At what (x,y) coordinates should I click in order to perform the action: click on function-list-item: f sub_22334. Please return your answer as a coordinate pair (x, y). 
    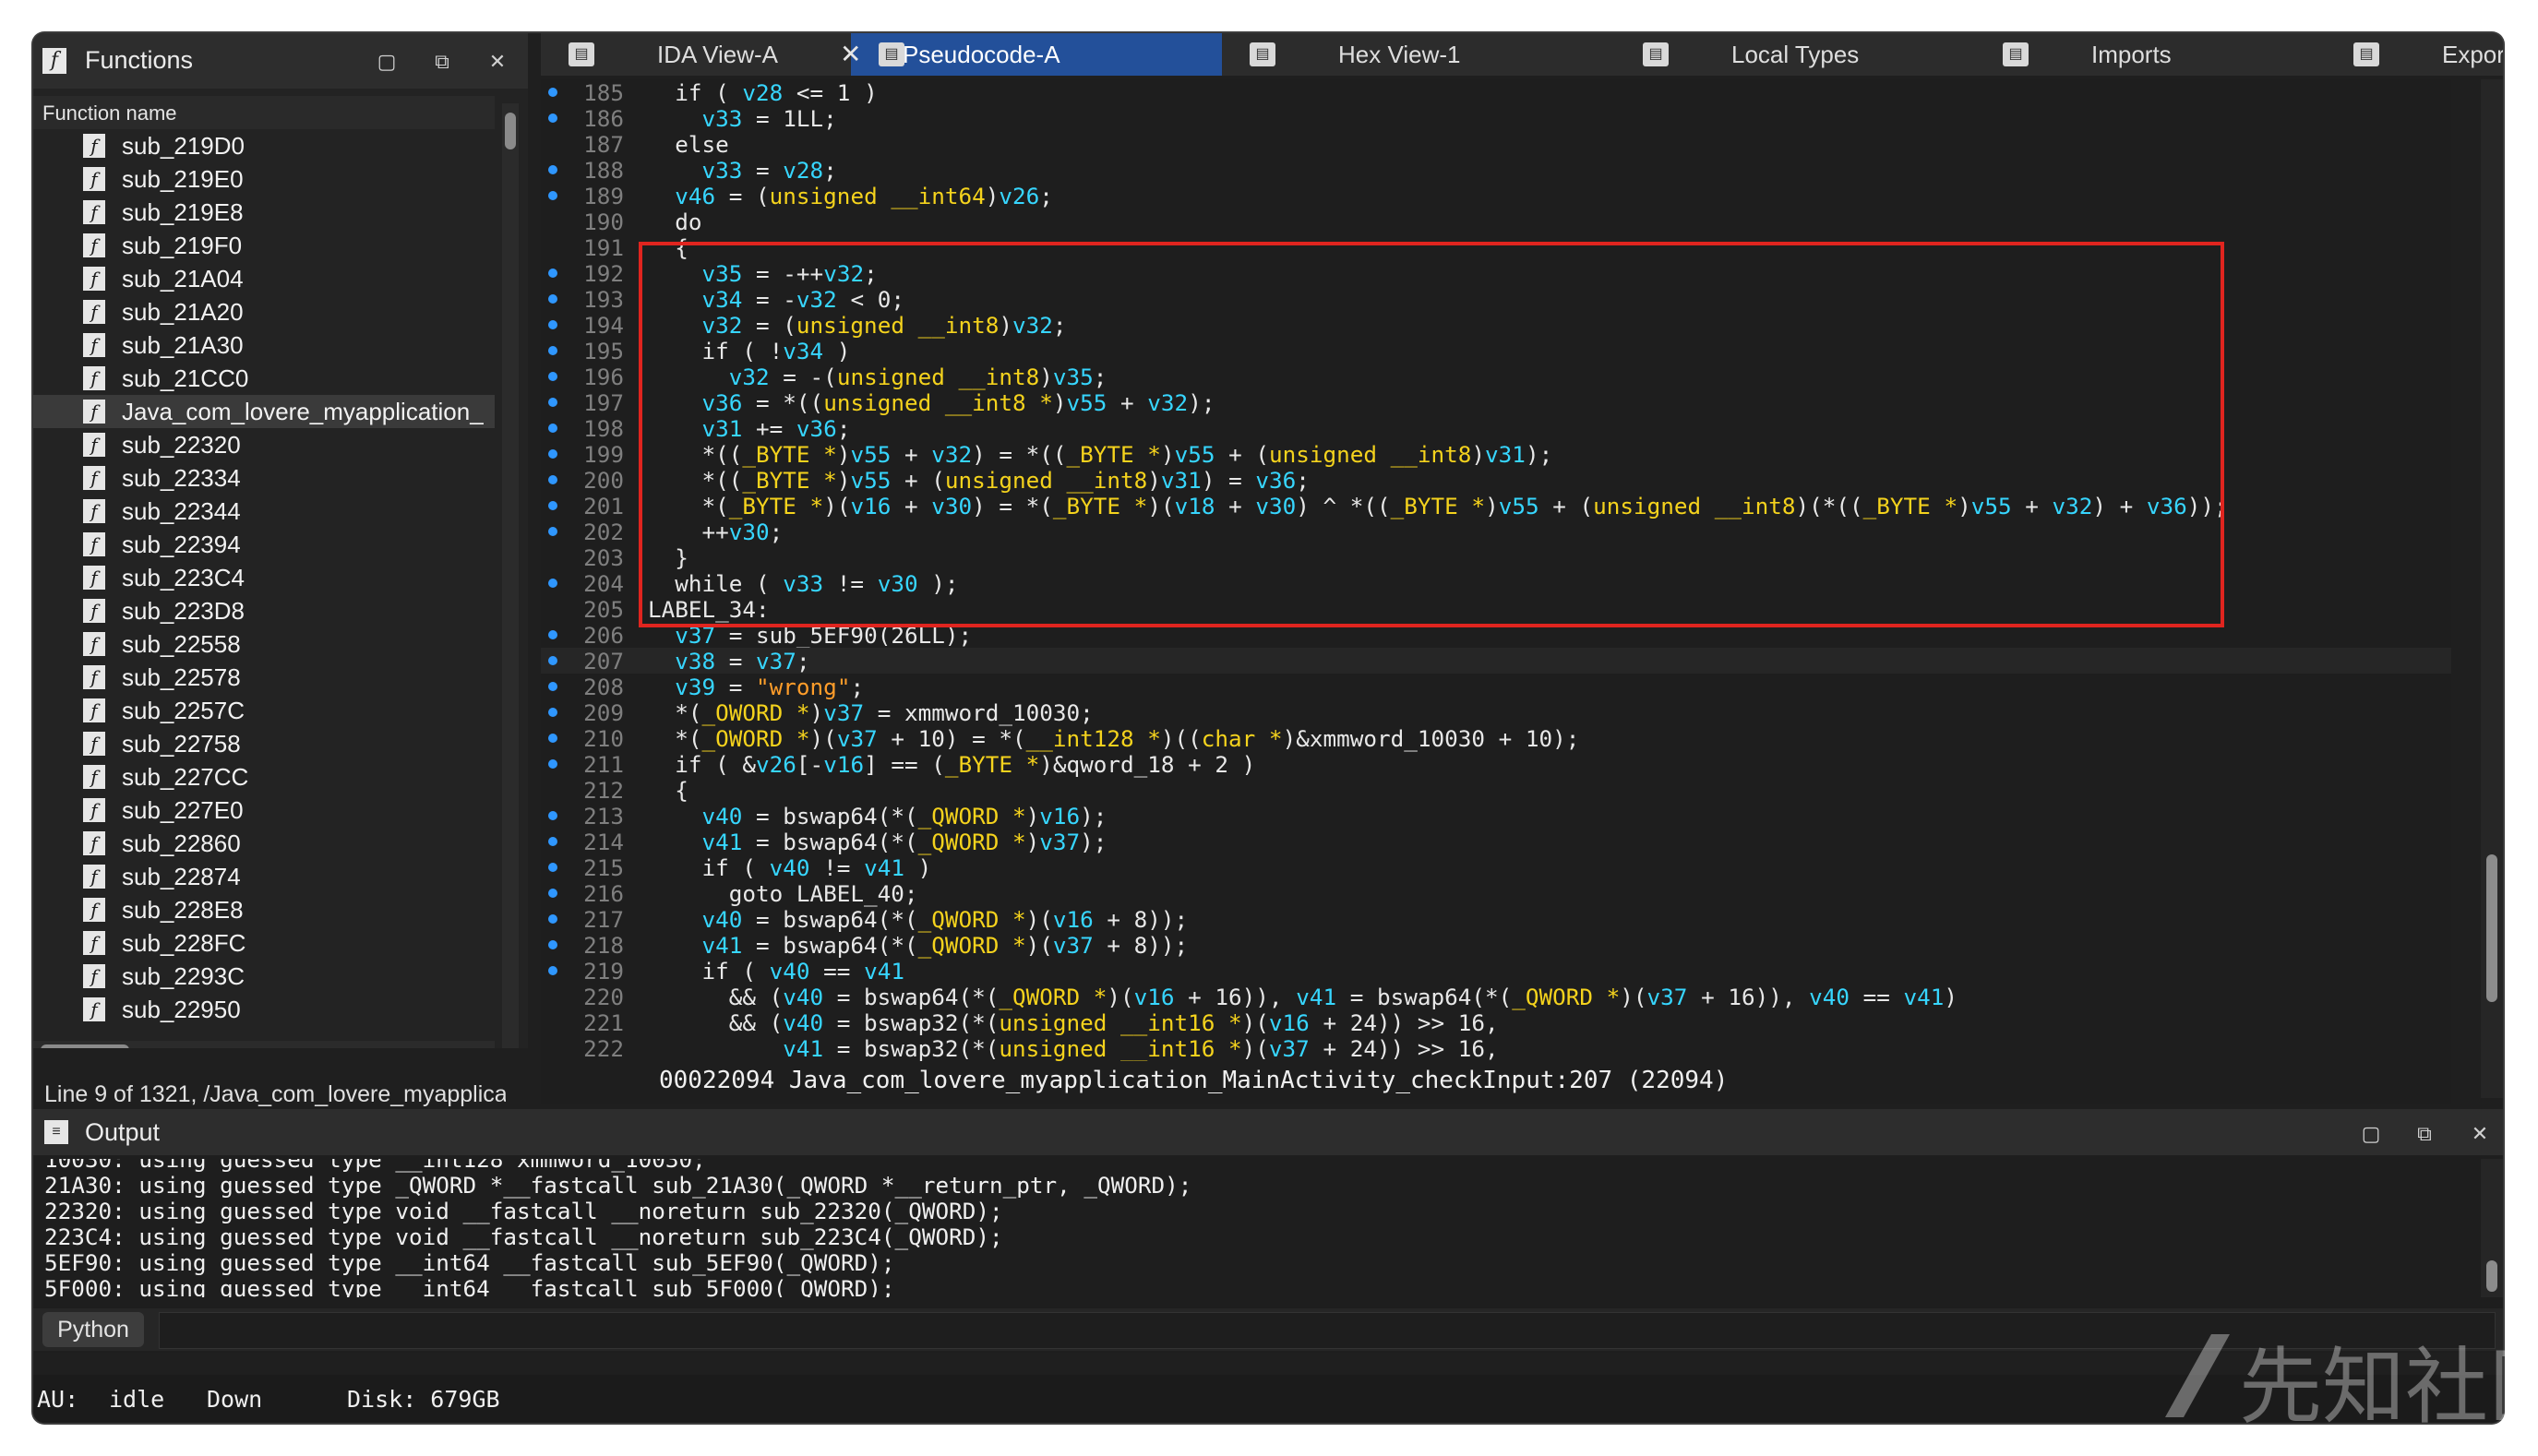
    Looking at the image, I should click on (264, 478).